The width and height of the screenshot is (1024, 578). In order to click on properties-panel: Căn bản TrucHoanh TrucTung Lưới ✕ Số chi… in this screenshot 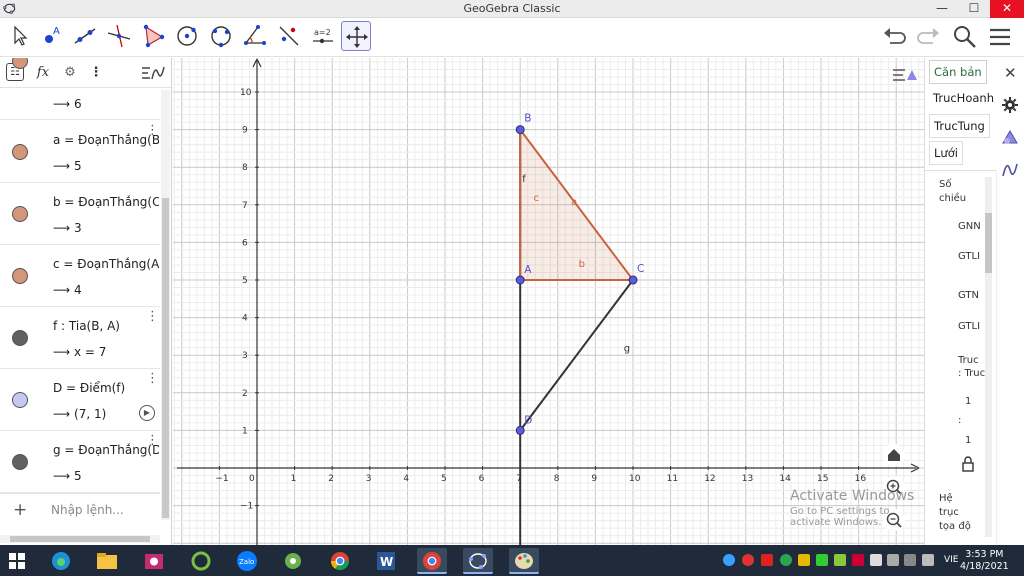, I will do `click(974, 301)`.